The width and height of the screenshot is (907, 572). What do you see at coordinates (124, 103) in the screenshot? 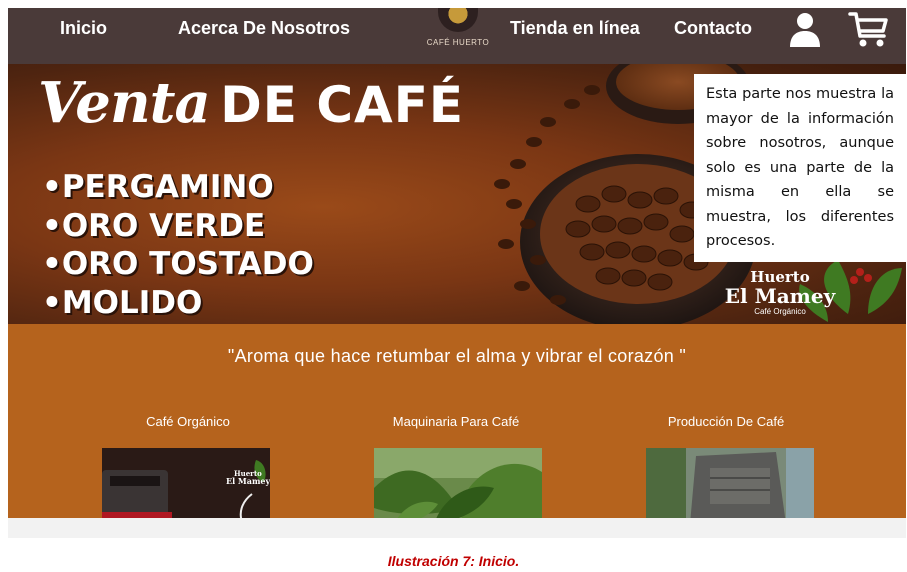
I see `hero-title-script: Venta` at bounding box center [124, 103].